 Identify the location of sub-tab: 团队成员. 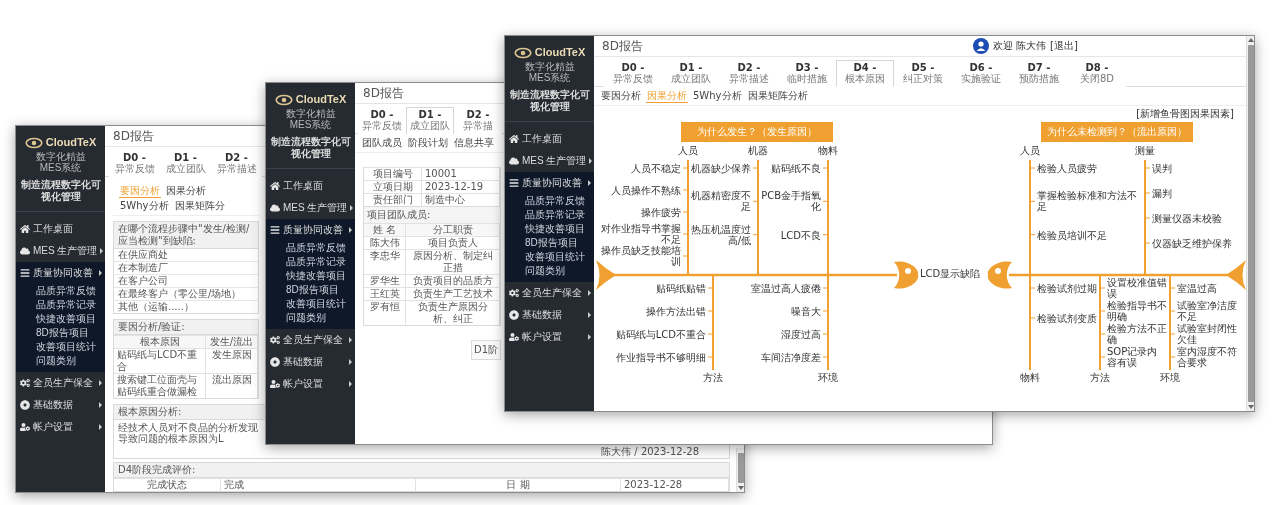
(382, 143).